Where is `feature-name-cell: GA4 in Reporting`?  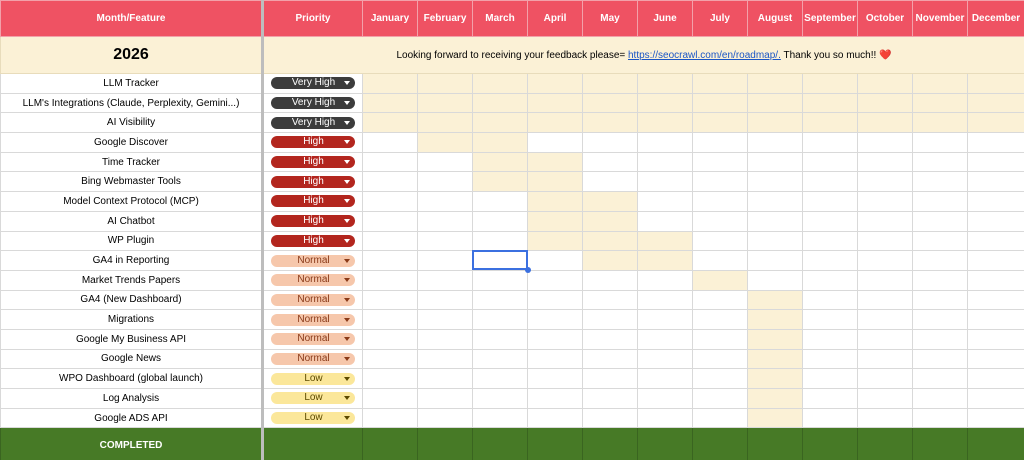 feature-name-cell: GA4 in Reporting is located at coordinates (132, 260).